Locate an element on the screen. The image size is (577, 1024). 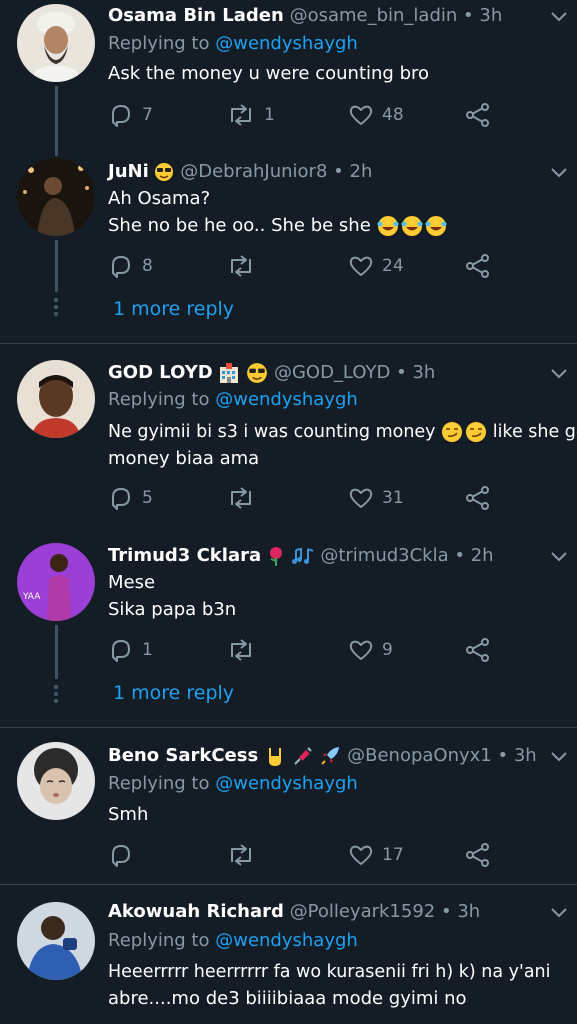
reply-button: 5 is located at coordinates (130, 498).